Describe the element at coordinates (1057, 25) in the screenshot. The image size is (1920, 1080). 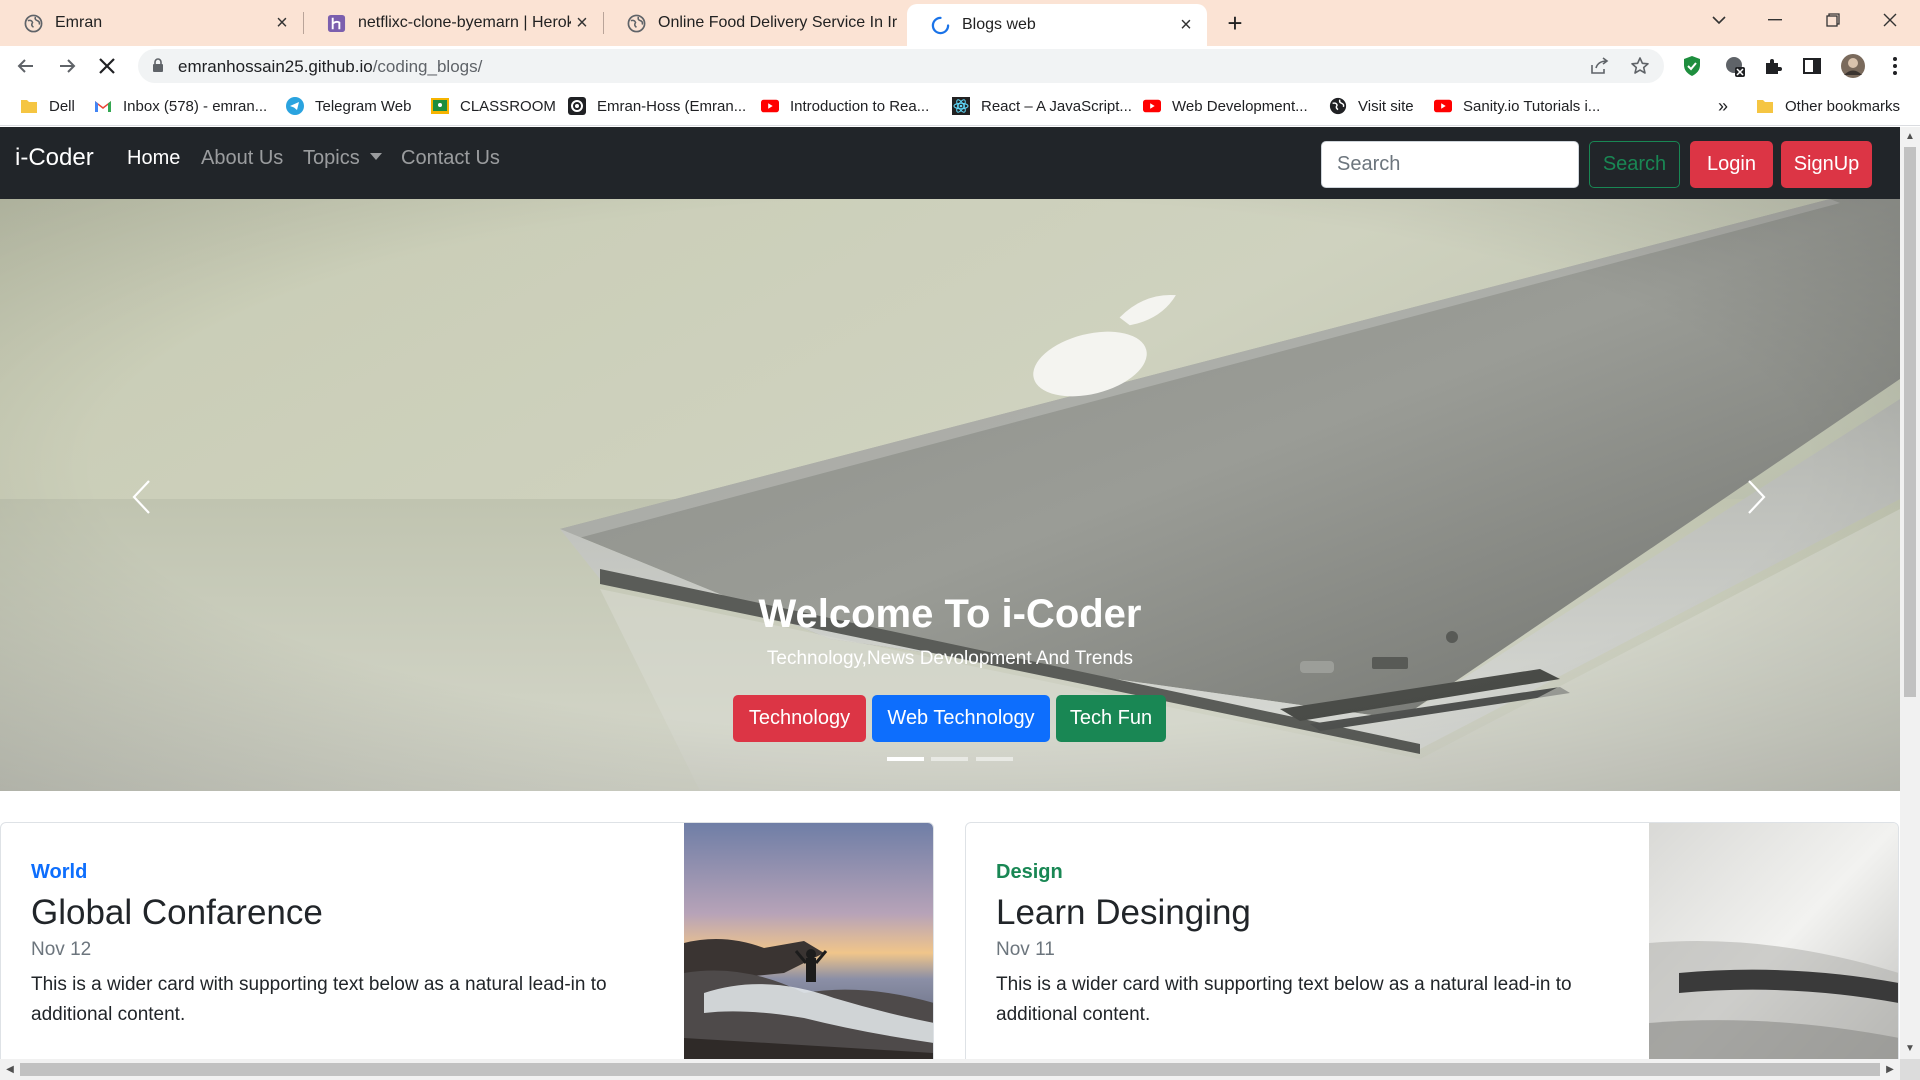
I see `tab-blogs-web: Blogs web ×` at that location.